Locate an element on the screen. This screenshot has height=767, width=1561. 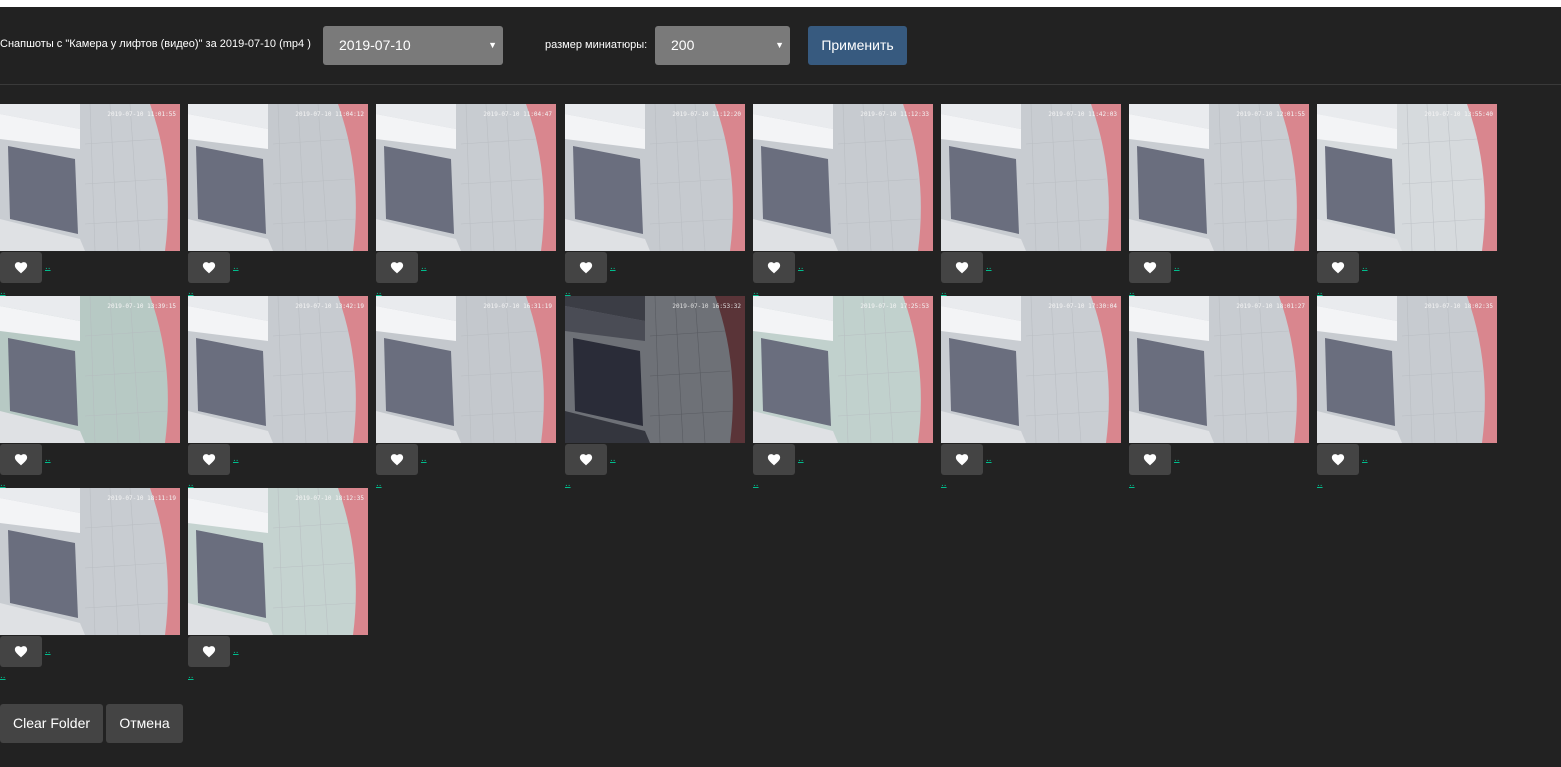
snapshot-timestamp: 2019-07-10 17:25:53 is located at coordinates (894, 306).